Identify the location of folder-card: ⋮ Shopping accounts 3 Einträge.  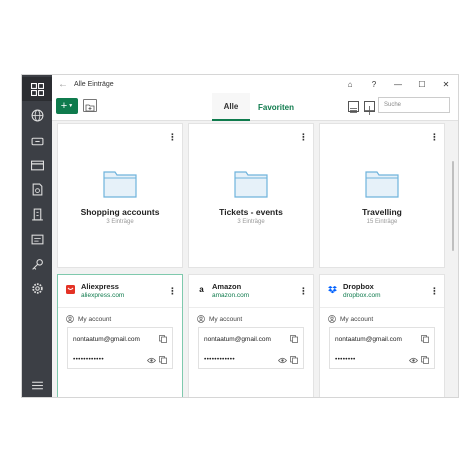
(120, 195).